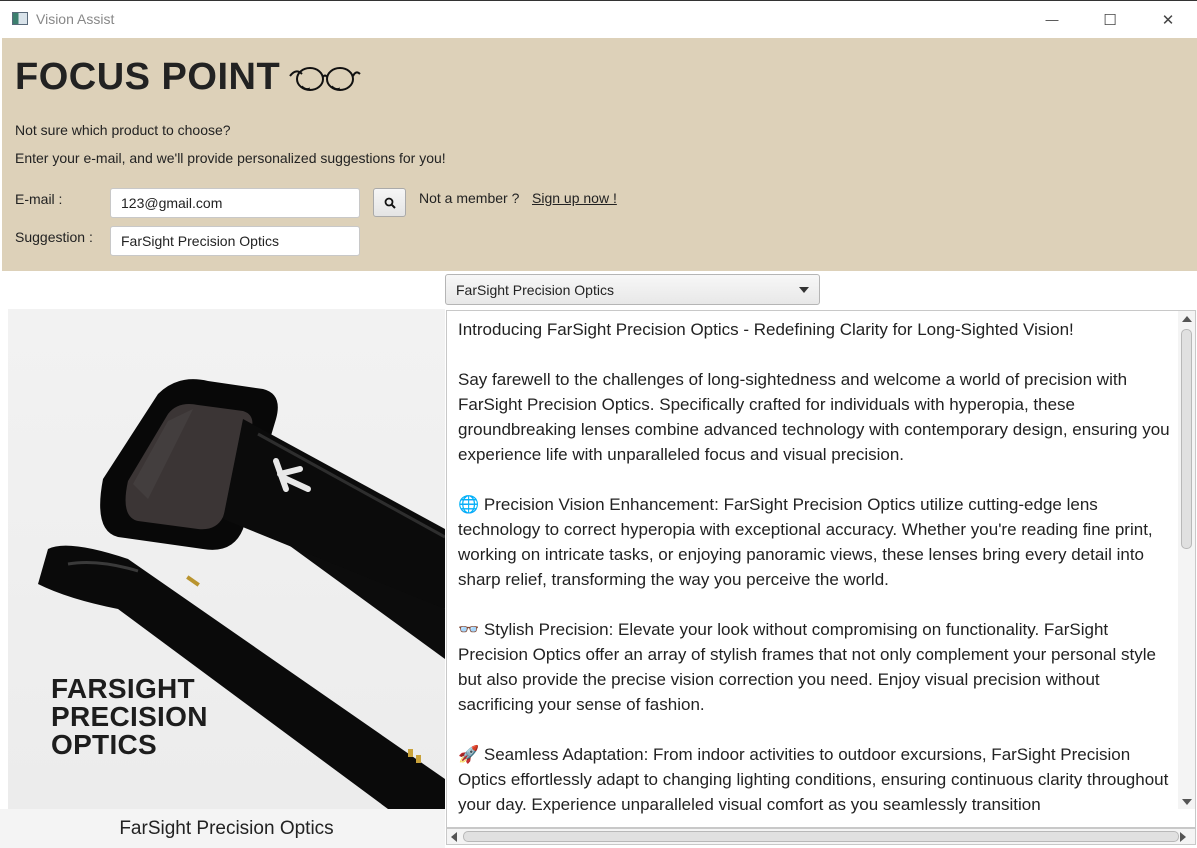 The width and height of the screenshot is (1197, 848). I want to click on minimize-icon: —, so click(1052, 19).